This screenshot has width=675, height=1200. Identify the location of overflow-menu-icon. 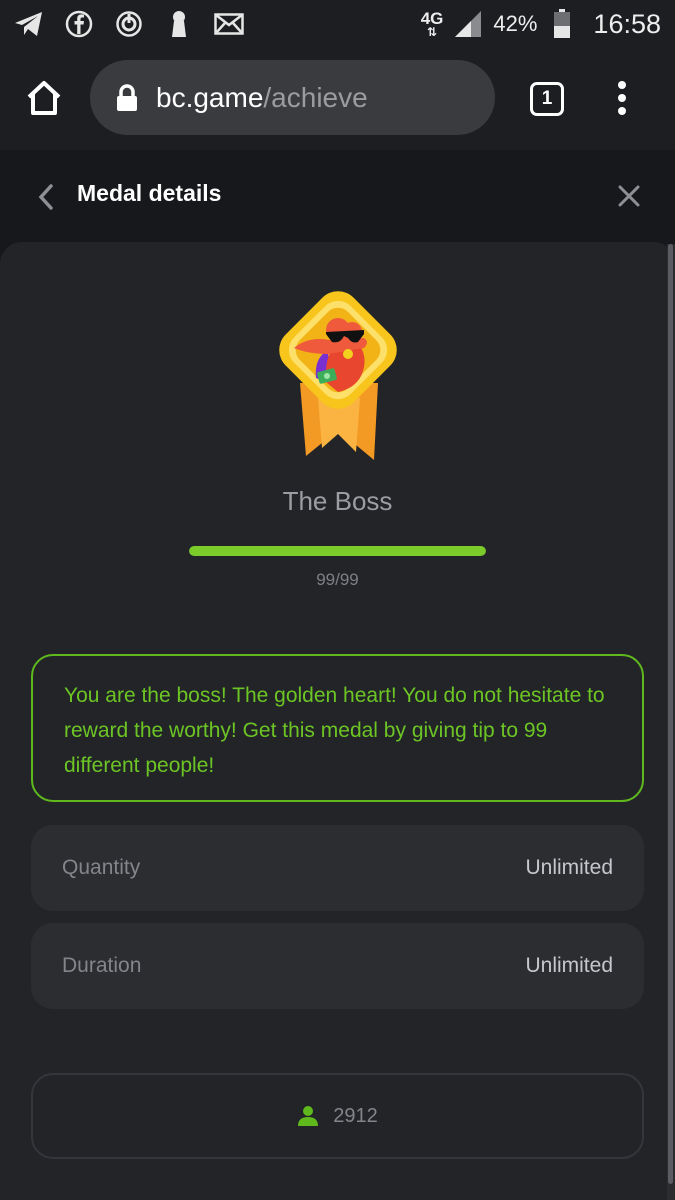
(622, 98).